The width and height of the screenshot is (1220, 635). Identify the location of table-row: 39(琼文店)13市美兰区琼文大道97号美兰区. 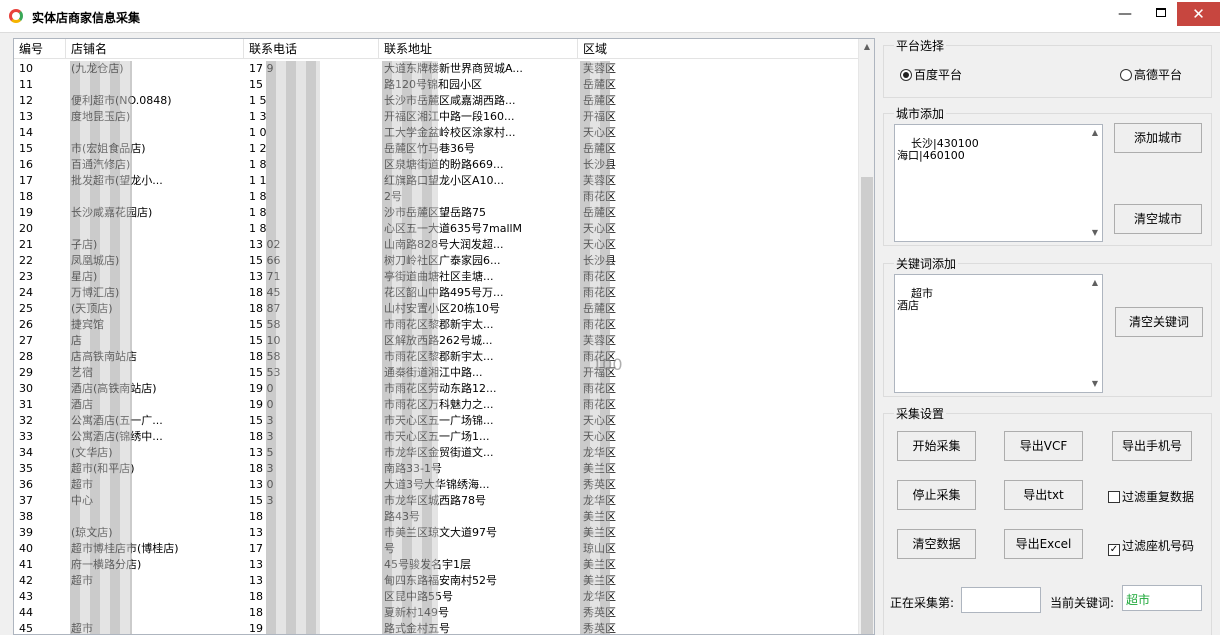
(436, 533).